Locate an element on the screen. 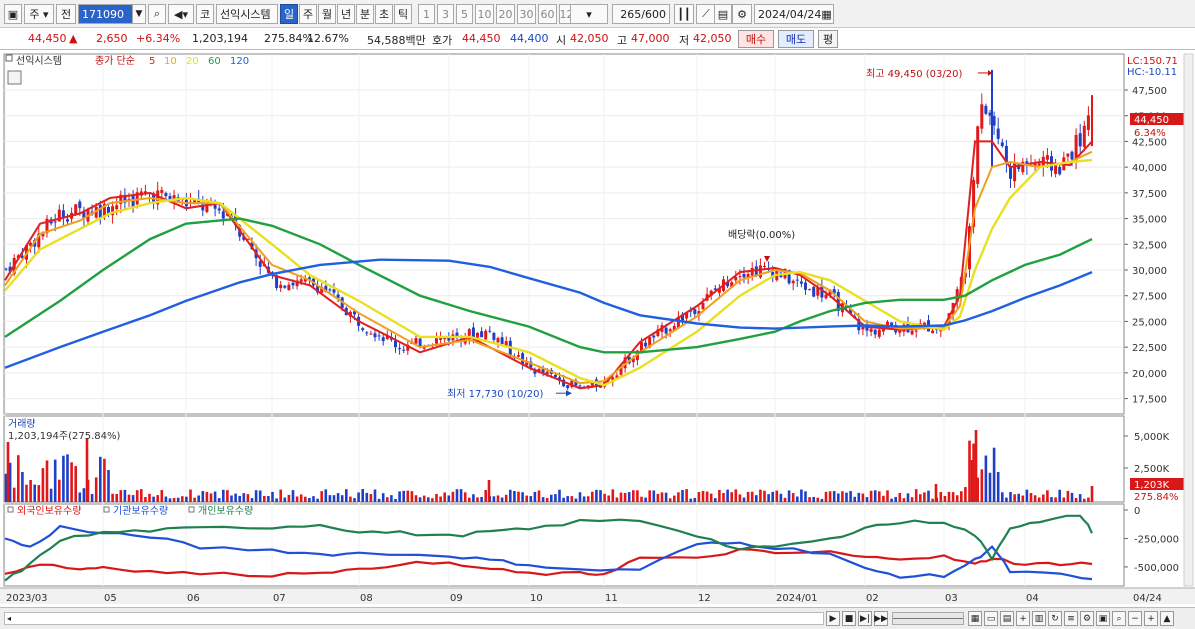  period-tab-2: 월 is located at coordinates (327, 14).